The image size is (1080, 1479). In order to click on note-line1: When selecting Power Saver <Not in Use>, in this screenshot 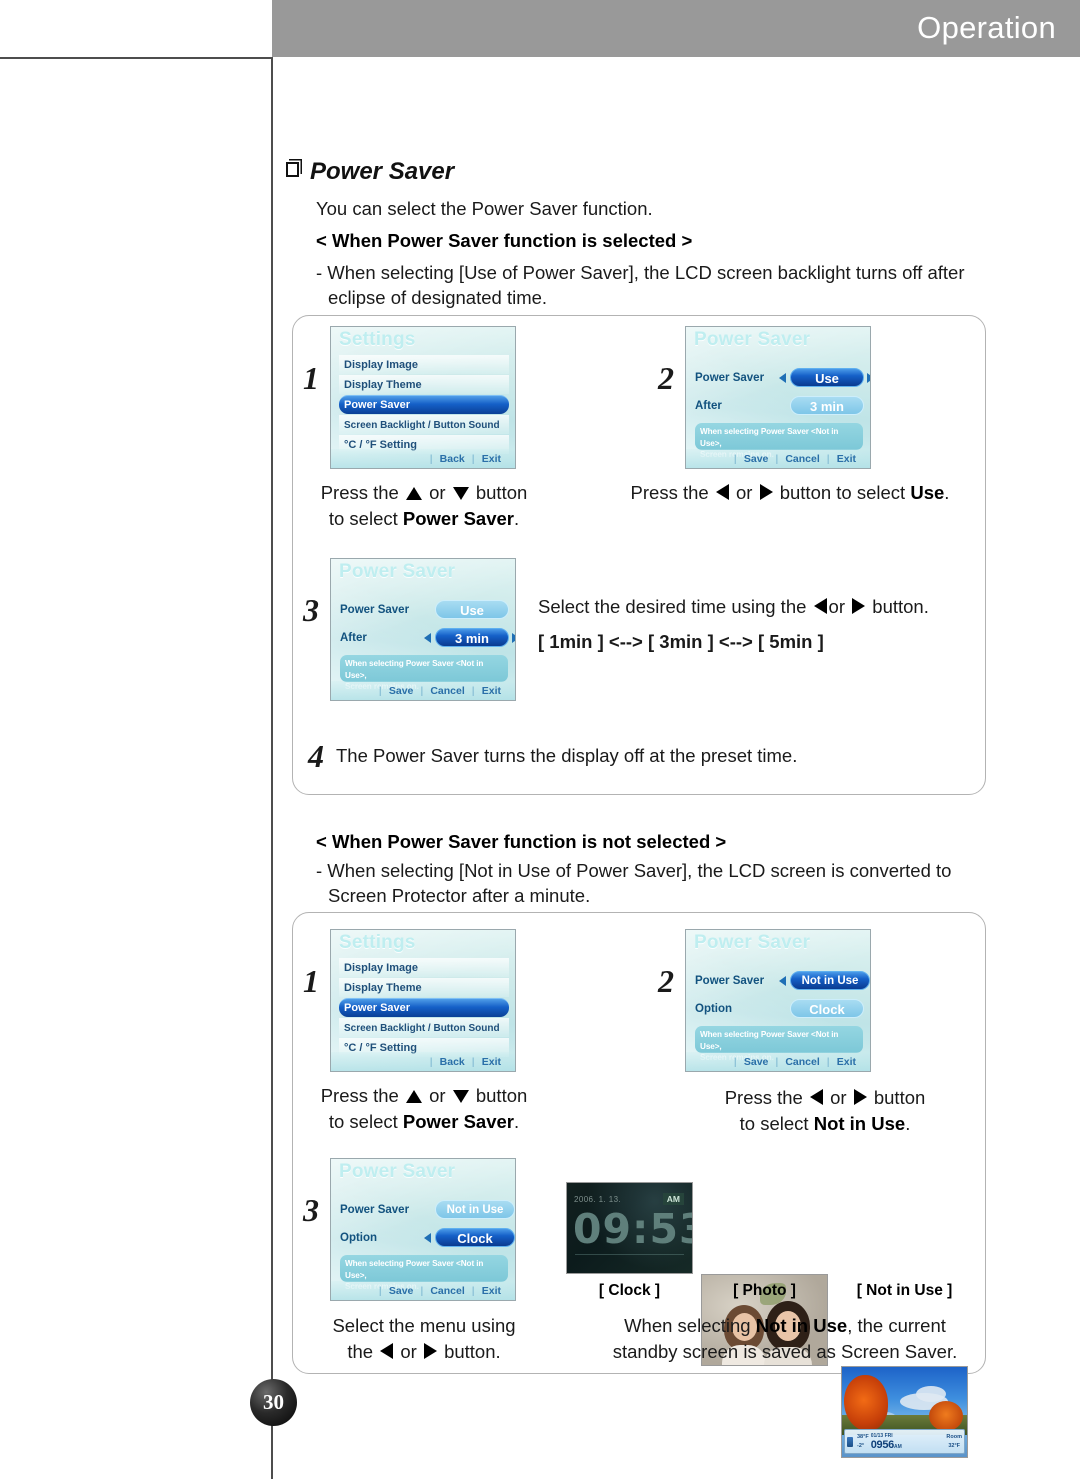, I will do `click(769, 437)`.